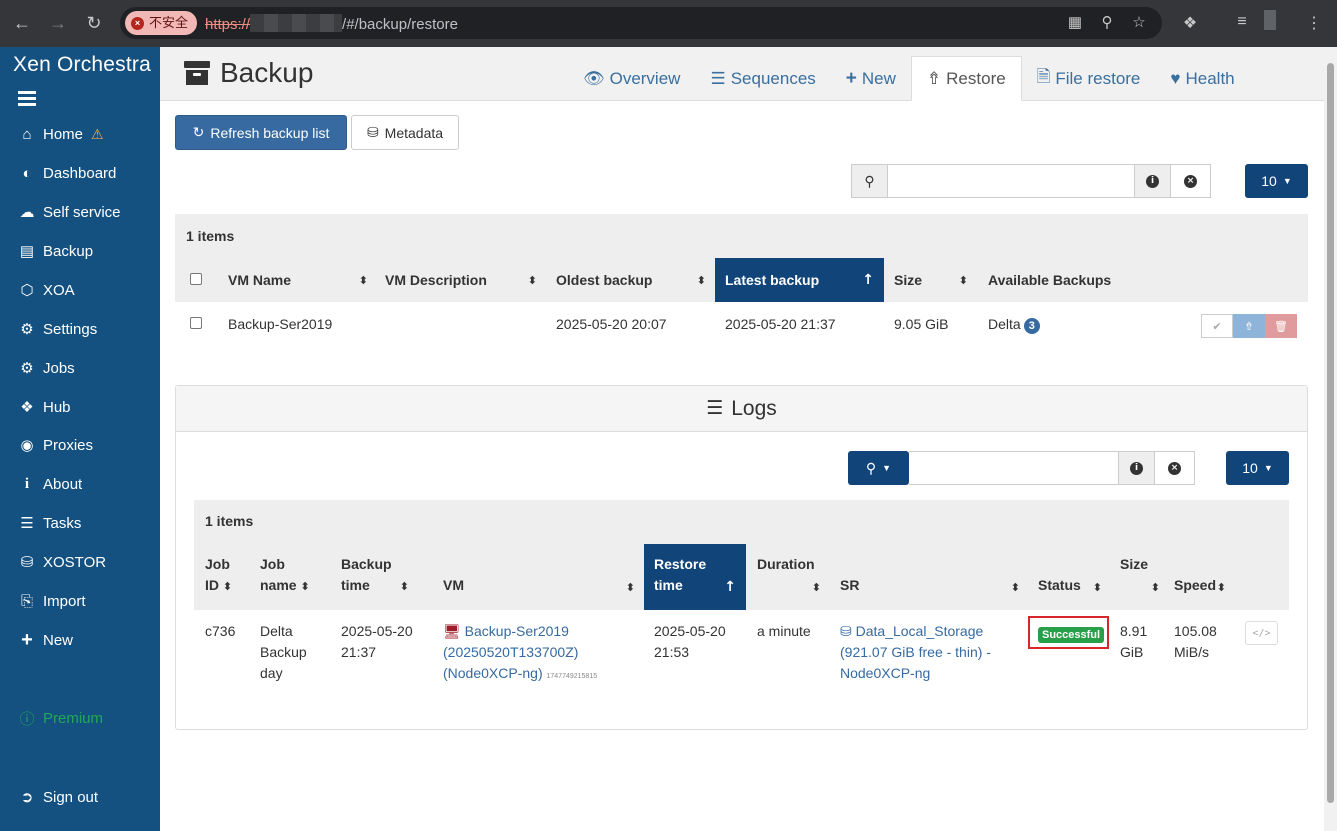 The image size is (1337, 831). What do you see at coordinates (921, 324) in the screenshot?
I see `cell-size: 9.05 GiB` at bounding box center [921, 324].